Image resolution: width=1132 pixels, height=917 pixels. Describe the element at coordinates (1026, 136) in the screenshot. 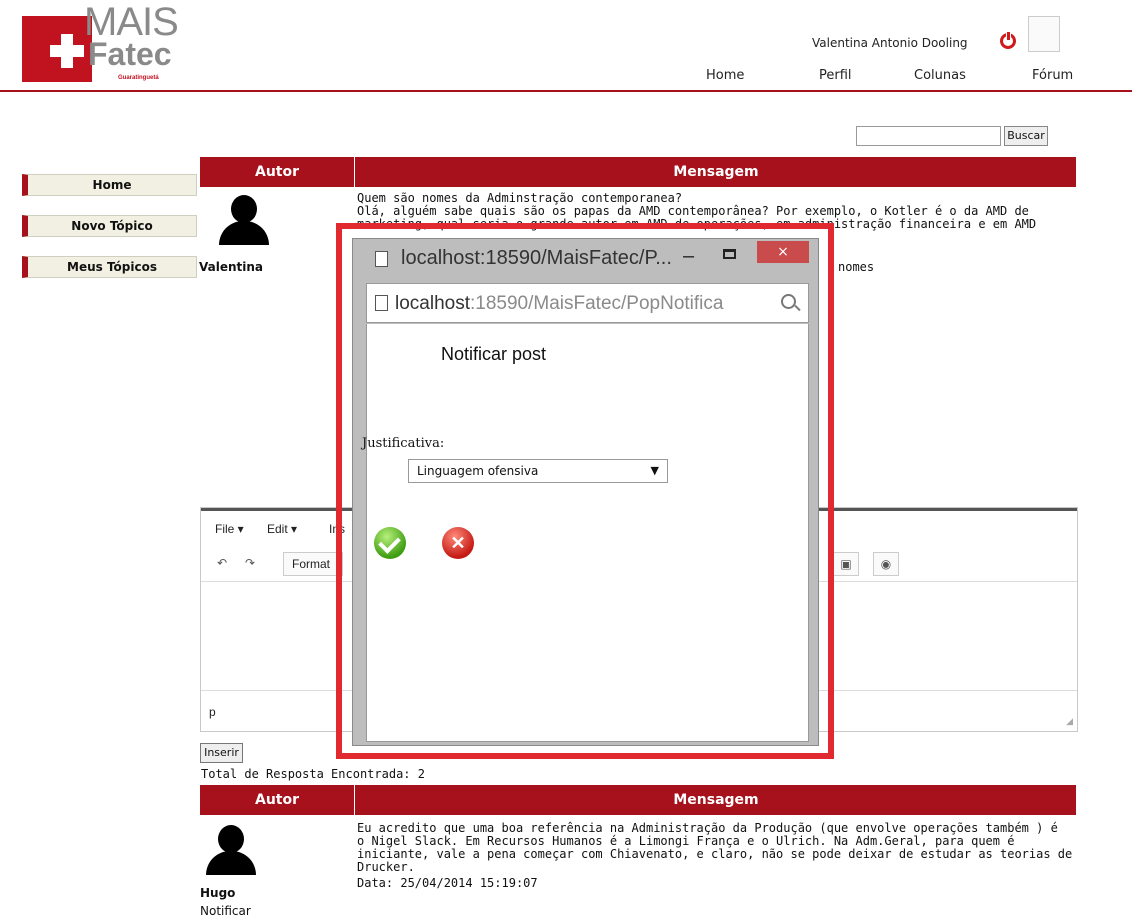

I see `search-button: Buscar` at that location.